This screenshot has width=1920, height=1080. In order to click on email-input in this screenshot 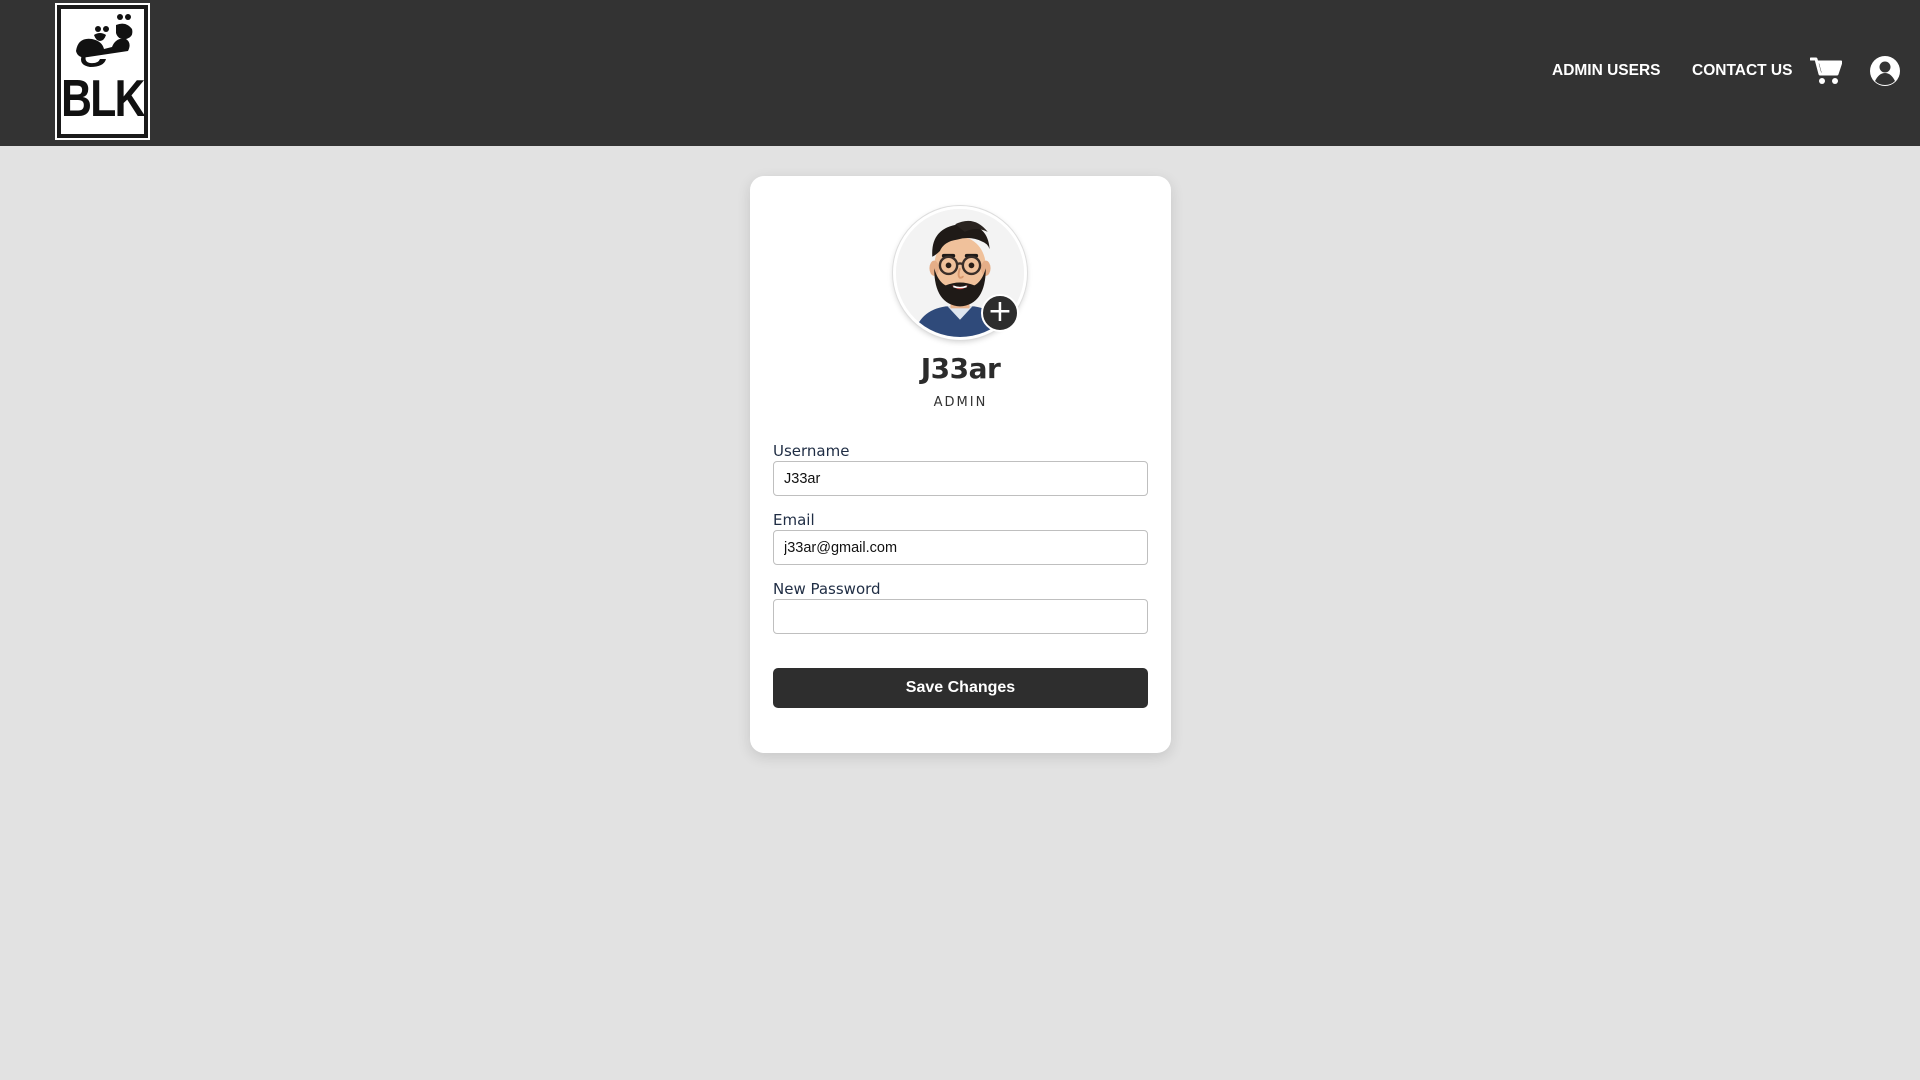, I will do `click(960, 547)`.